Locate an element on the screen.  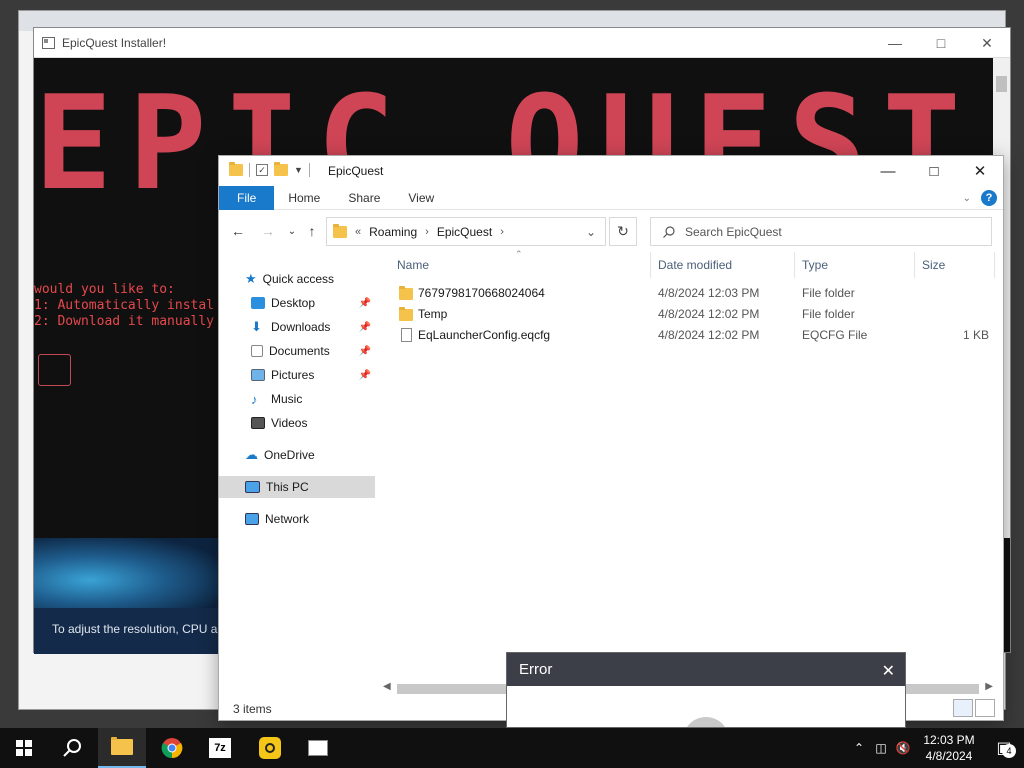
pictures-icon is located at coordinates (258, 375).